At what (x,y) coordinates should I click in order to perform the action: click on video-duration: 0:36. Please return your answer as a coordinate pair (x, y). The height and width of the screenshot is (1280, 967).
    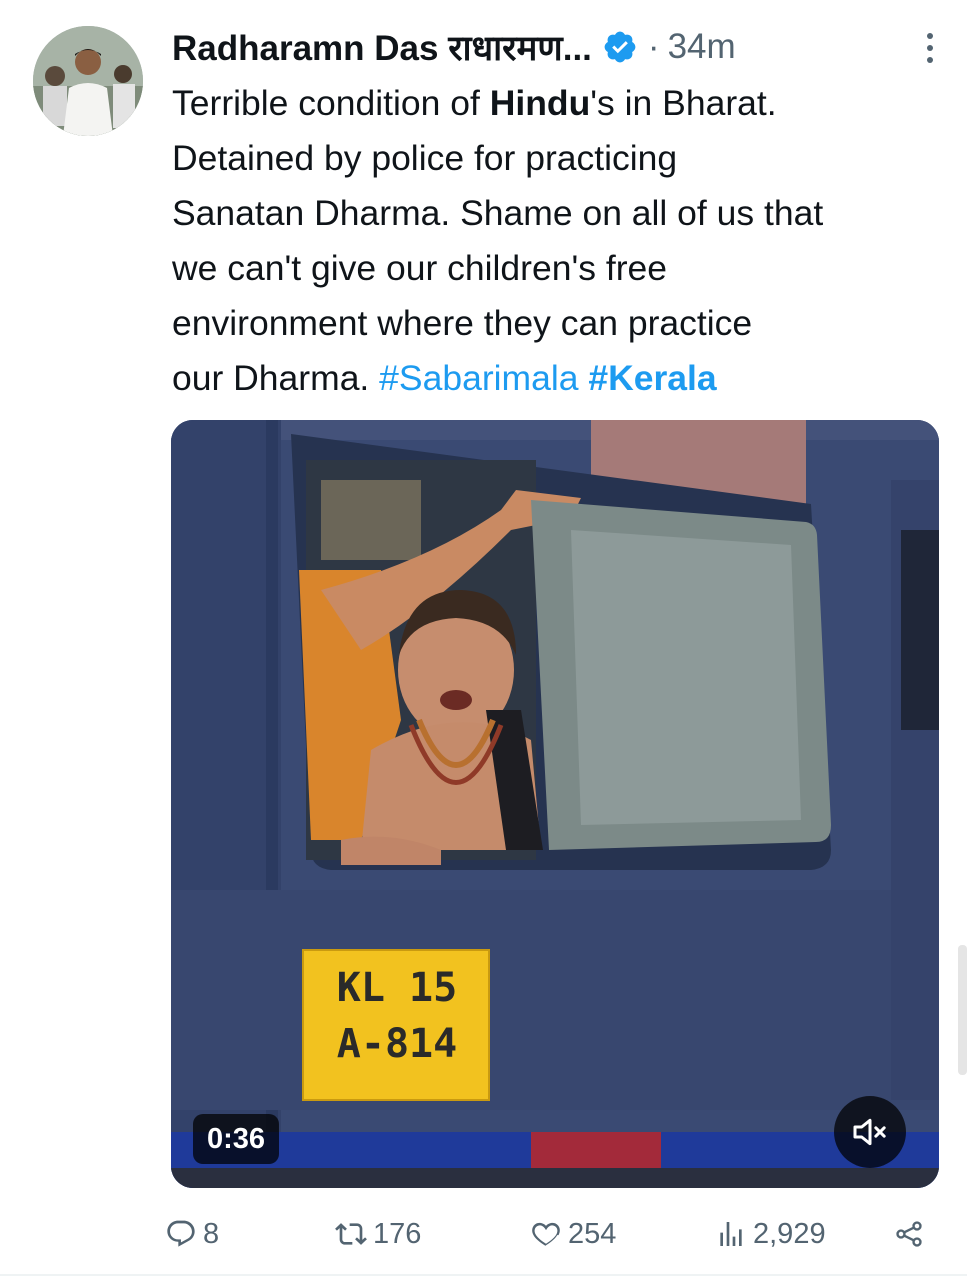
    Looking at the image, I should click on (236, 1139).